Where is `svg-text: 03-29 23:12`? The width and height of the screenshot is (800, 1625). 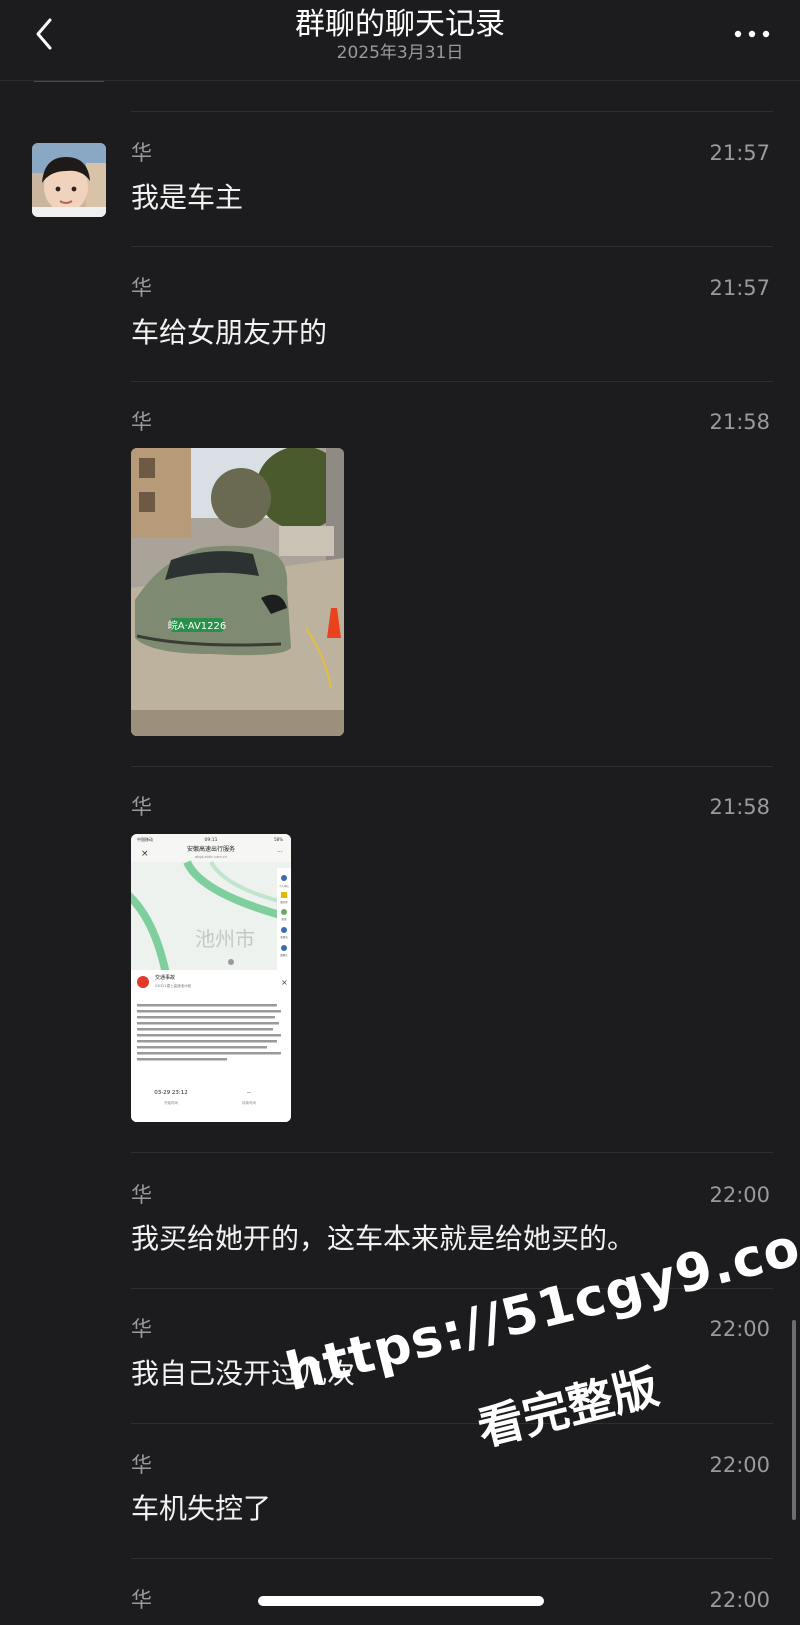 svg-text: 03-29 23:12 is located at coordinates (171, 1093).